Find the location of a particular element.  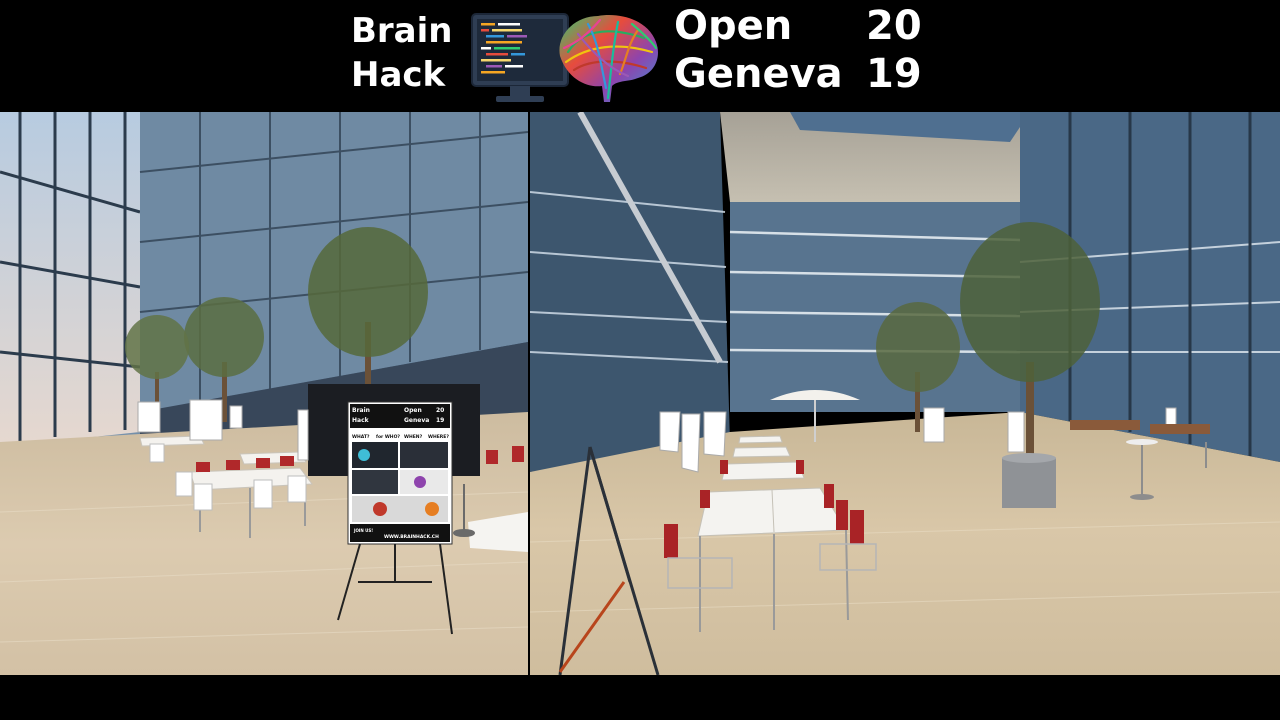

brain-tractography-icon is located at coordinates (608, 58).